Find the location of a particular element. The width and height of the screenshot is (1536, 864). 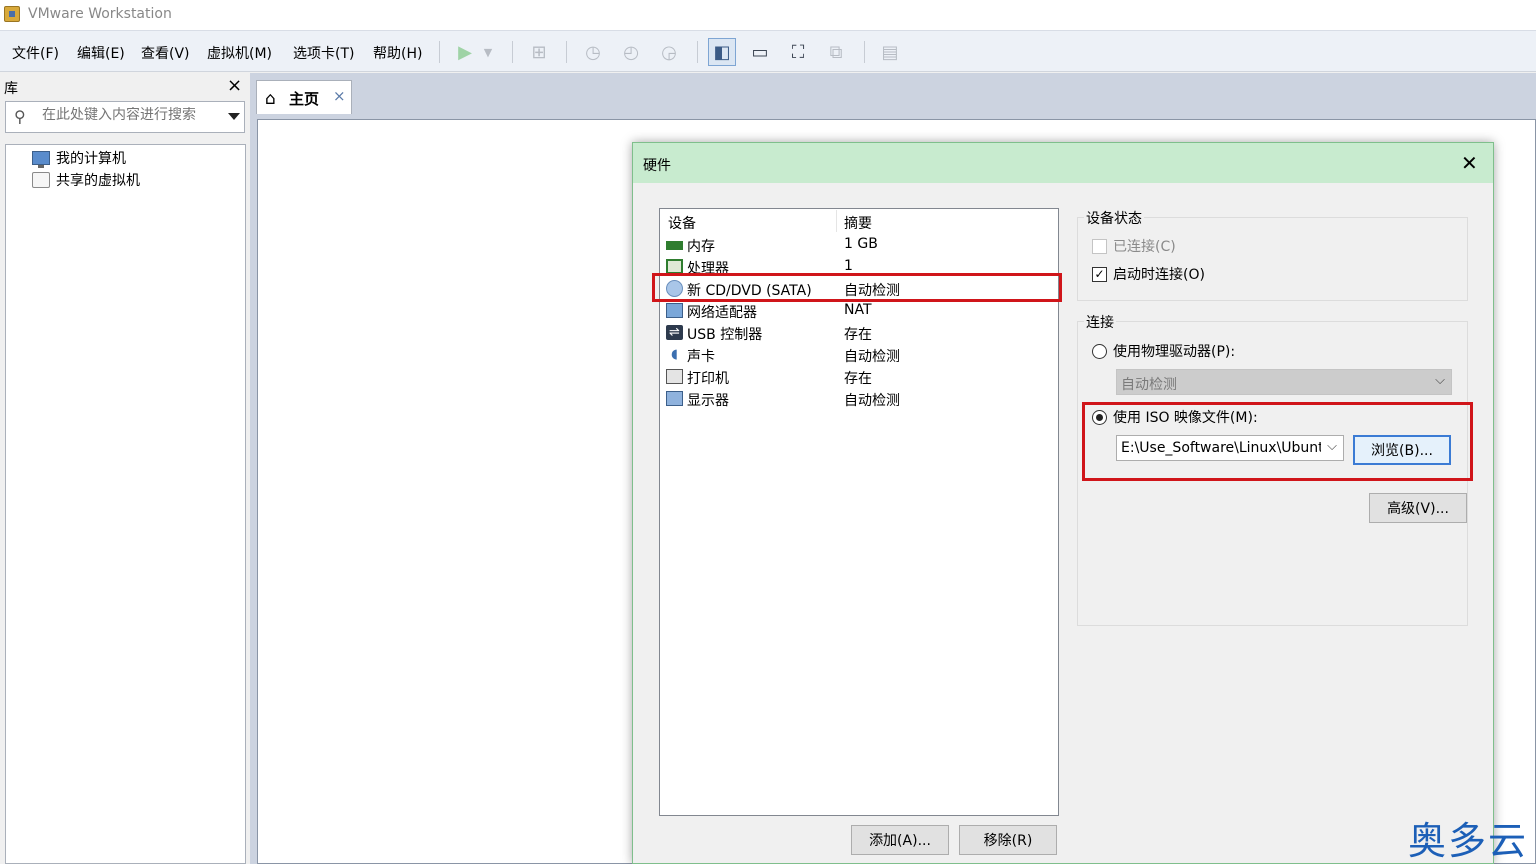

connected-checkbox: 已连接(C) is located at coordinates (1134, 246).